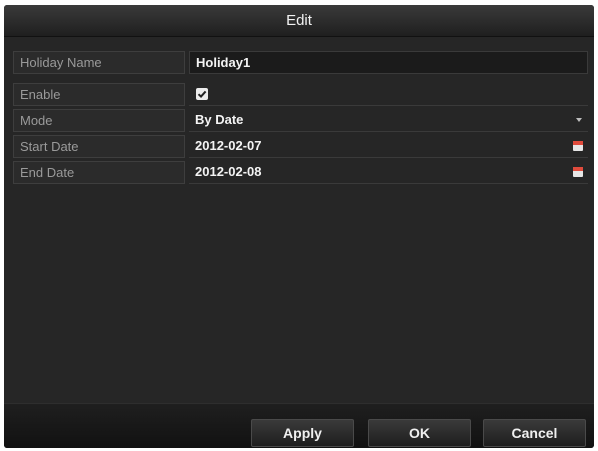 The image size is (598, 451). I want to click on holiday-name-input: Holiday1, so click(388, 62).